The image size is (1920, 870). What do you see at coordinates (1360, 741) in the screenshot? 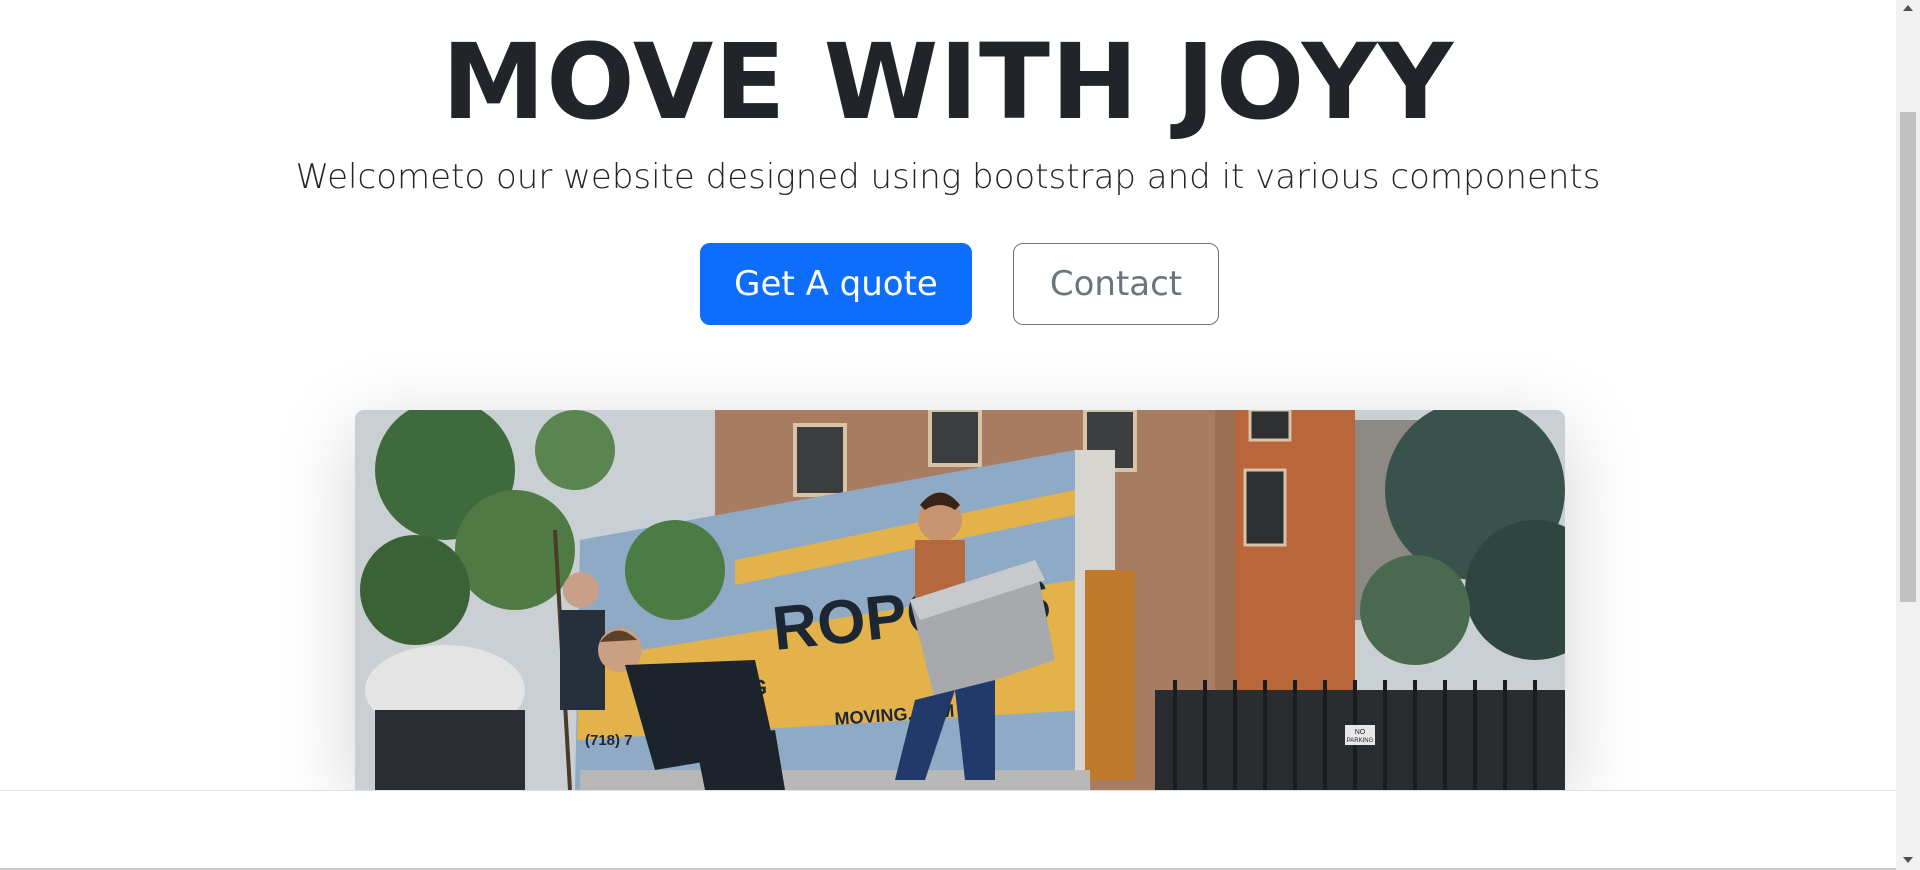
I see `sign-text-parking: PARKING` at bounding box center [1360, 741].